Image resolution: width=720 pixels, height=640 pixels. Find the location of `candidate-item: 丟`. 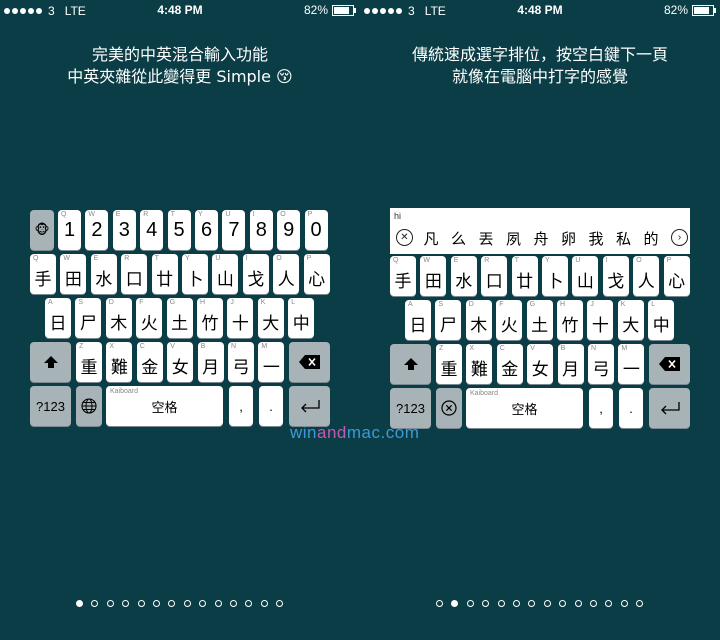

candidate-item: 丟 is located at coordinates (486, 238).